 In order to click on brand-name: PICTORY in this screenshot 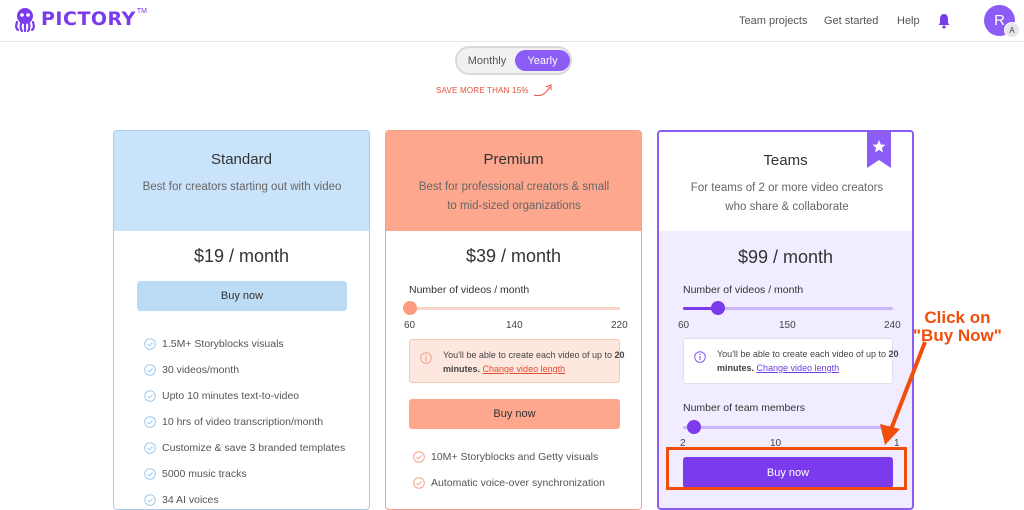, I will do `click(88, 19)`.